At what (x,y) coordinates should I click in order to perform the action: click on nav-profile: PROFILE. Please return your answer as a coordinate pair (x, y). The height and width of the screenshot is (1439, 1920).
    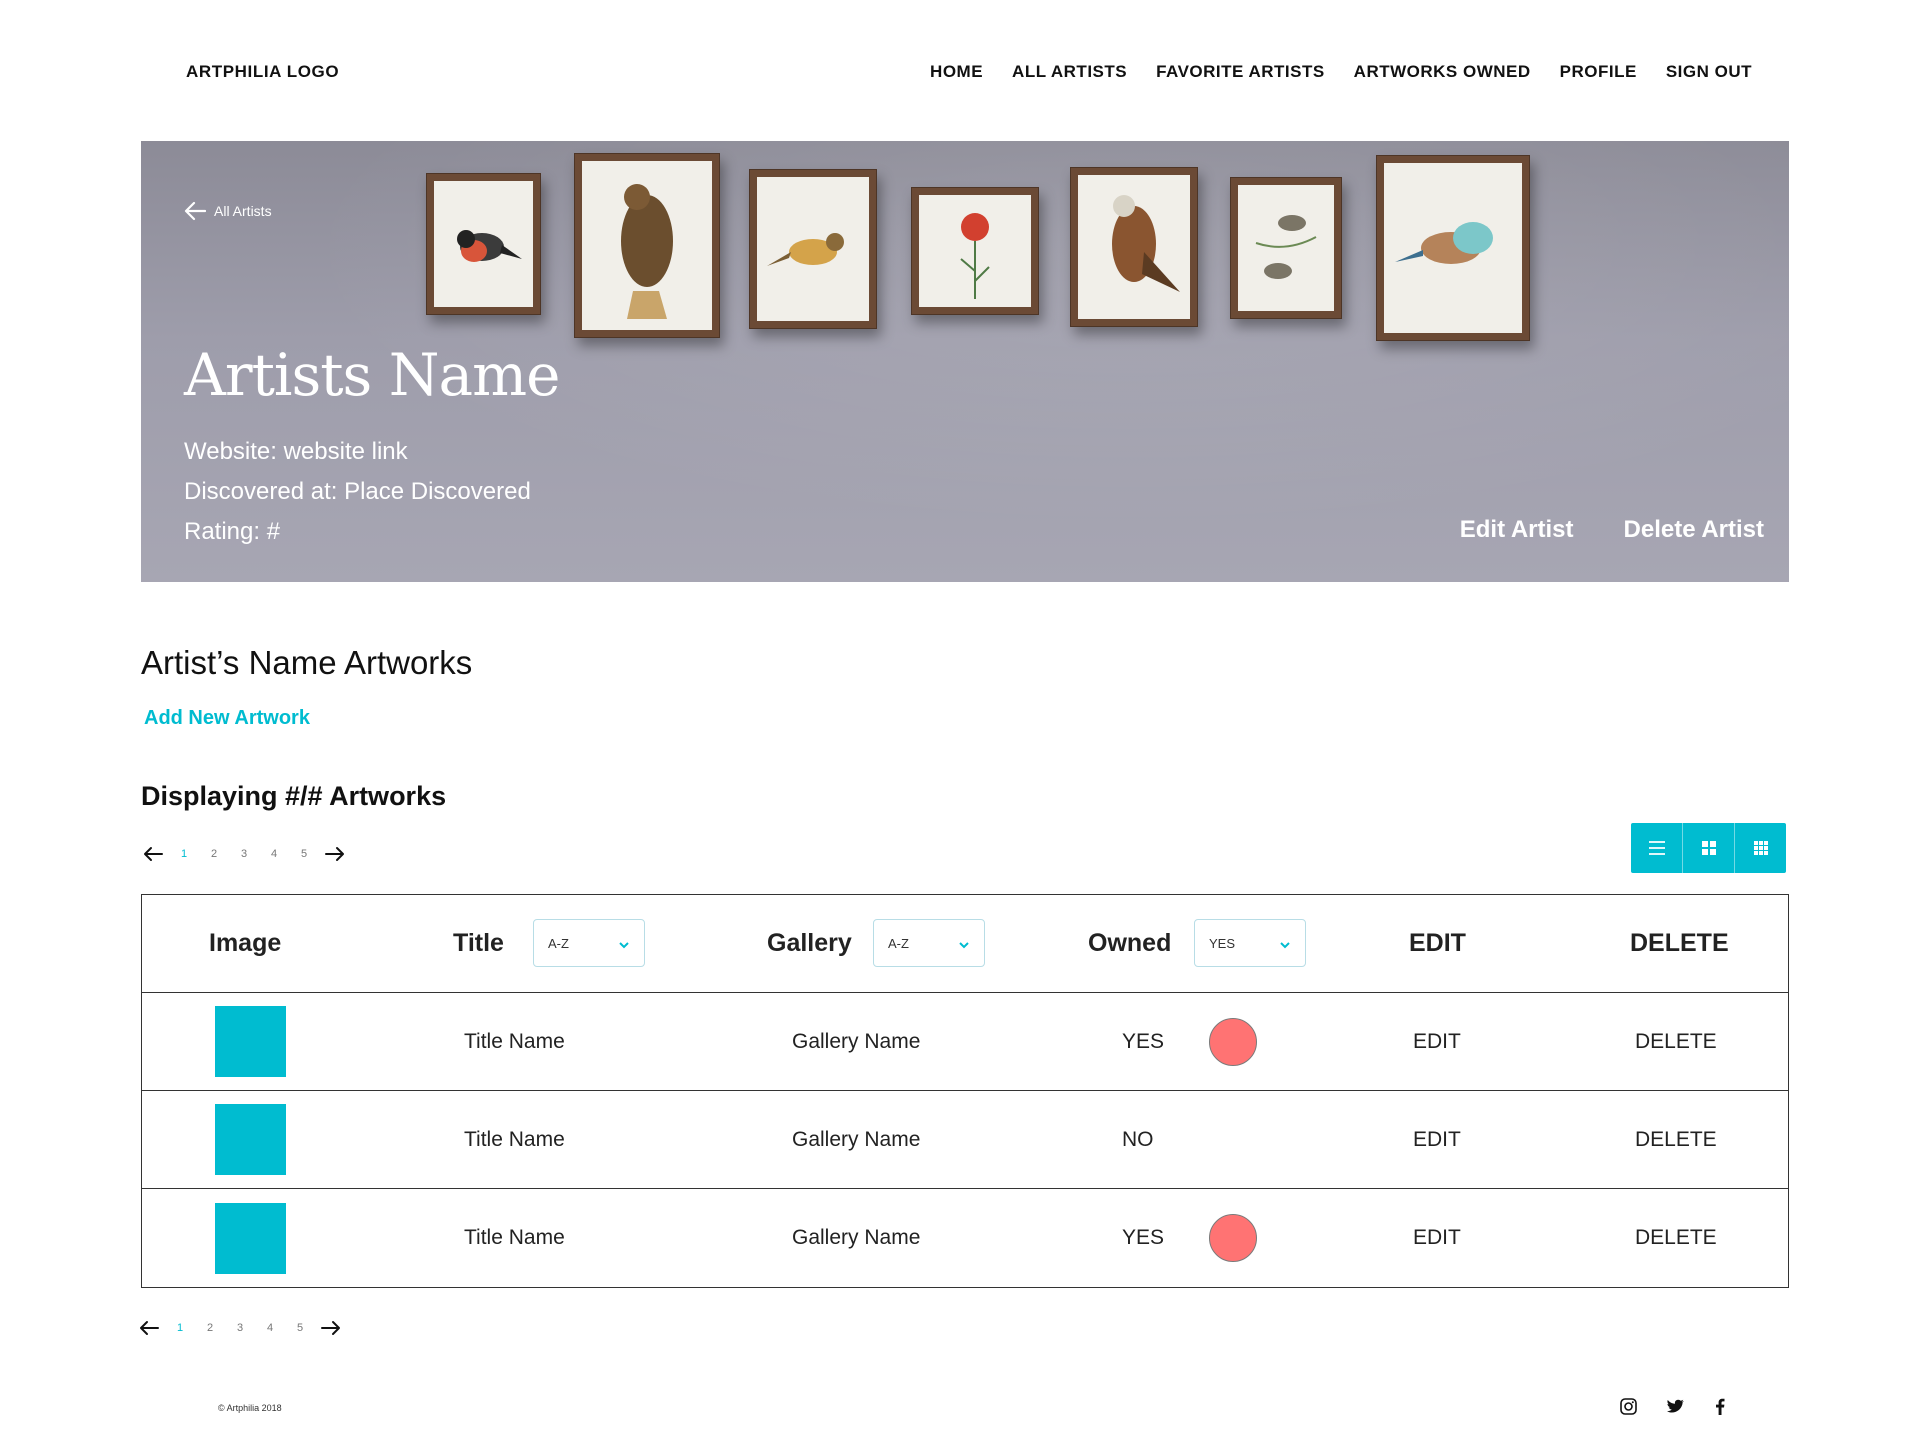
    Looking at the image, I should click on (1598, 72).